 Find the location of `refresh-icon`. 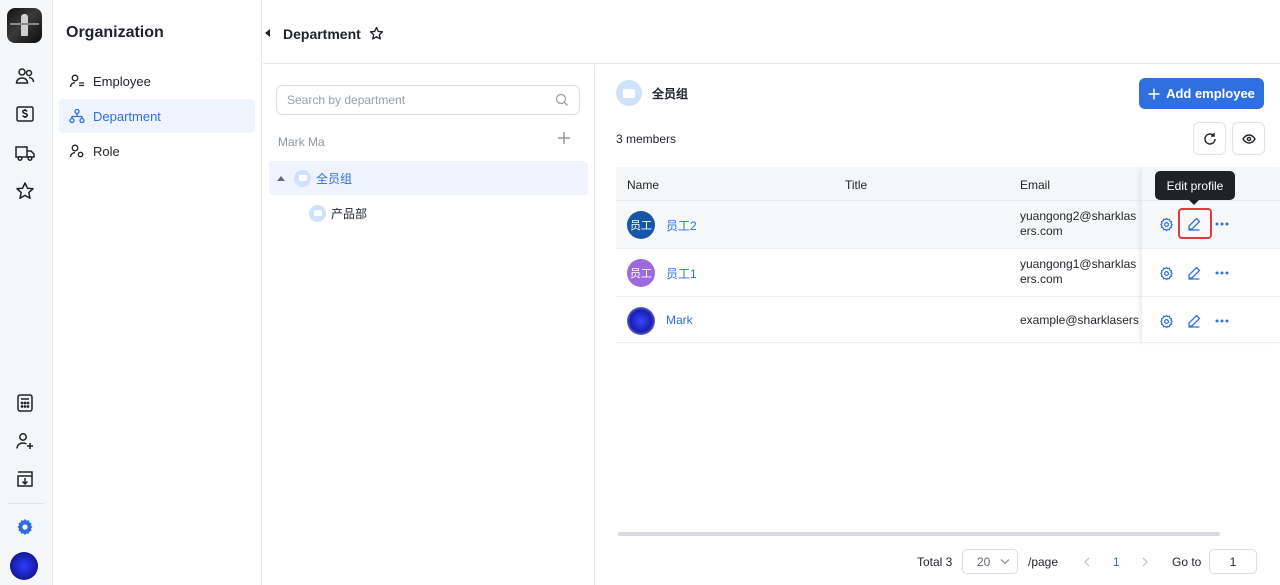

refresh-icon is located at coordinates (1209, 138).